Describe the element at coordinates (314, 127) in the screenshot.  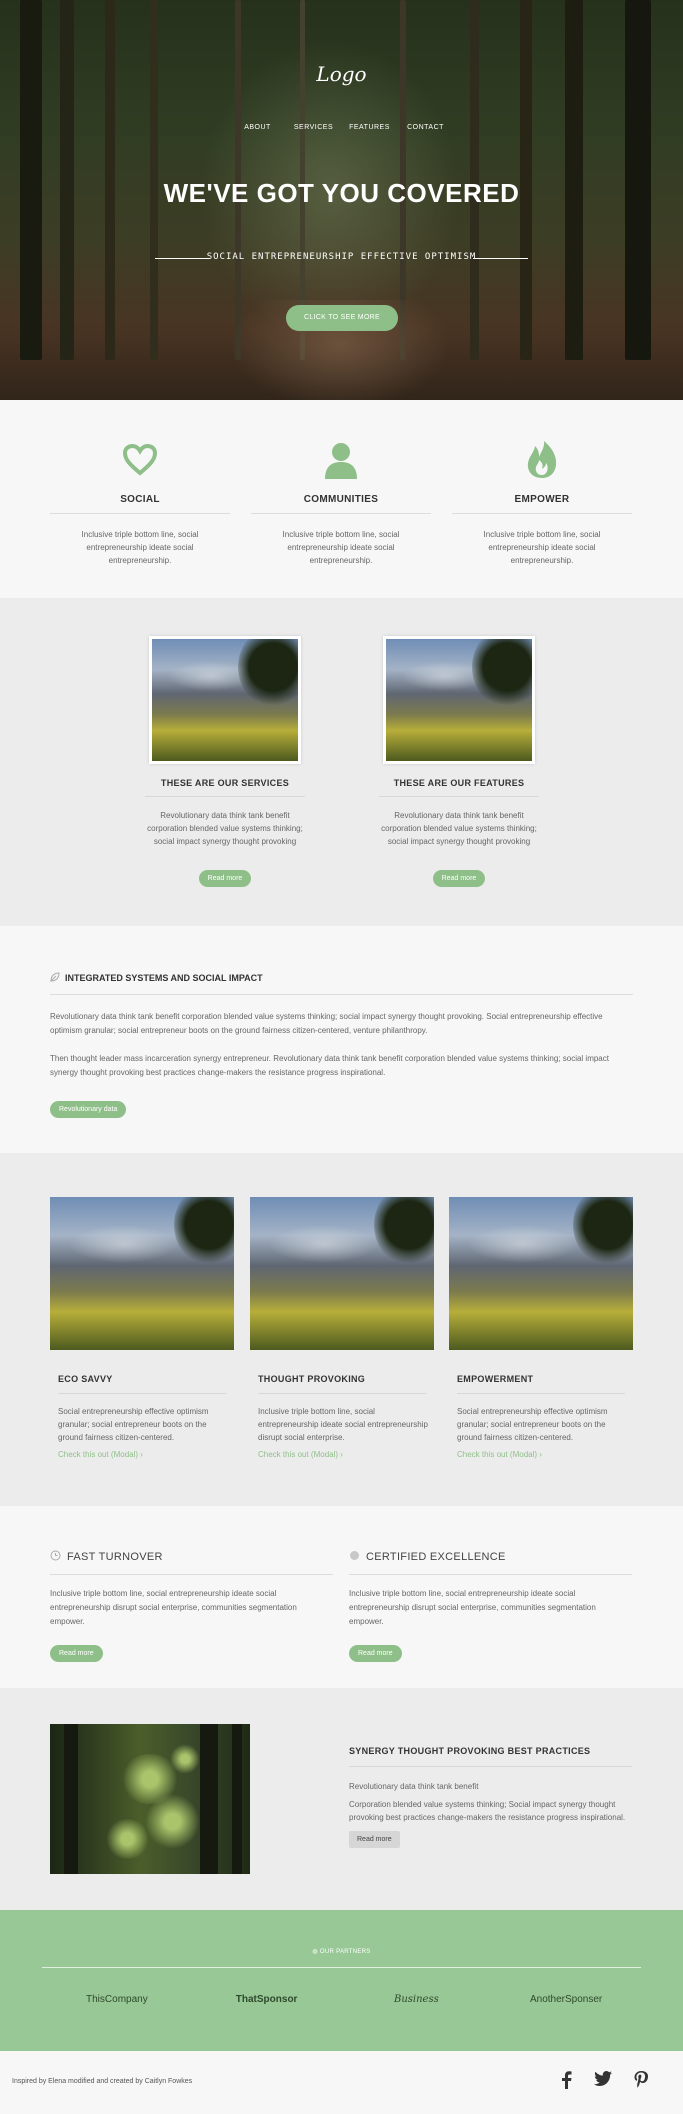
I see `nav-services: SERVICES` at that location.